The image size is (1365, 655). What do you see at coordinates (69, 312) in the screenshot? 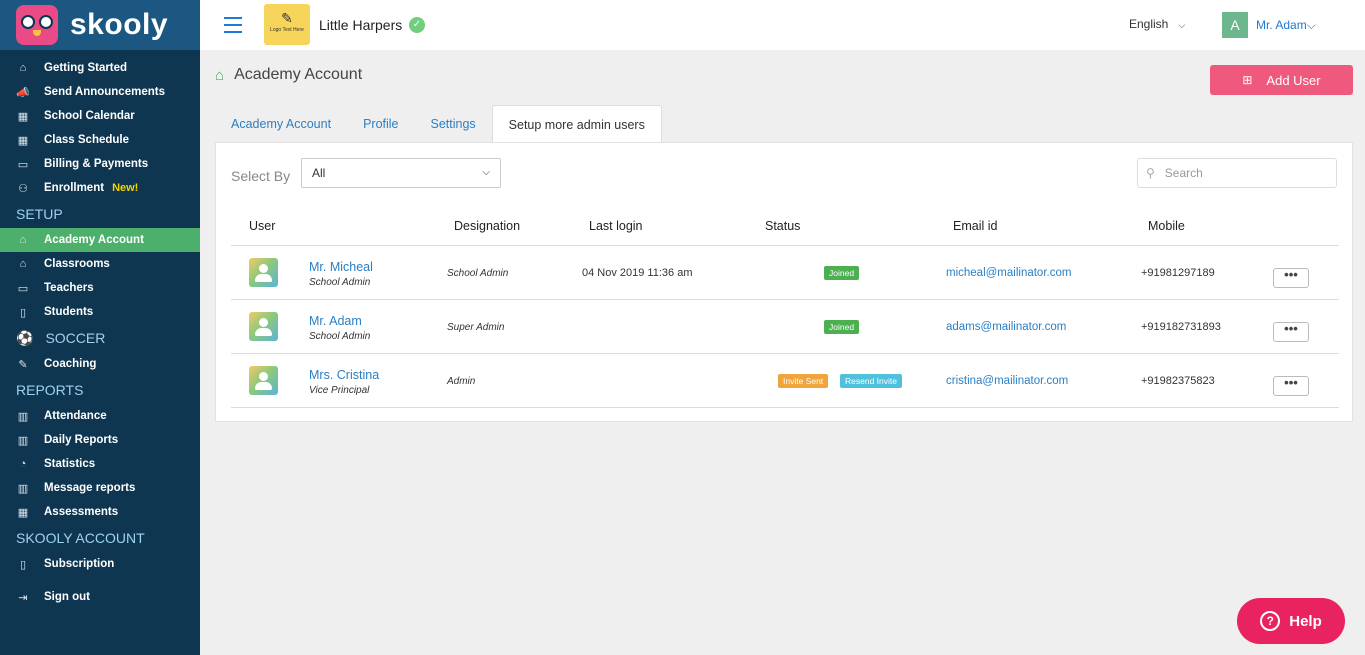
I see `sidebar-item-label: Students` at bounding box center [69, 312].